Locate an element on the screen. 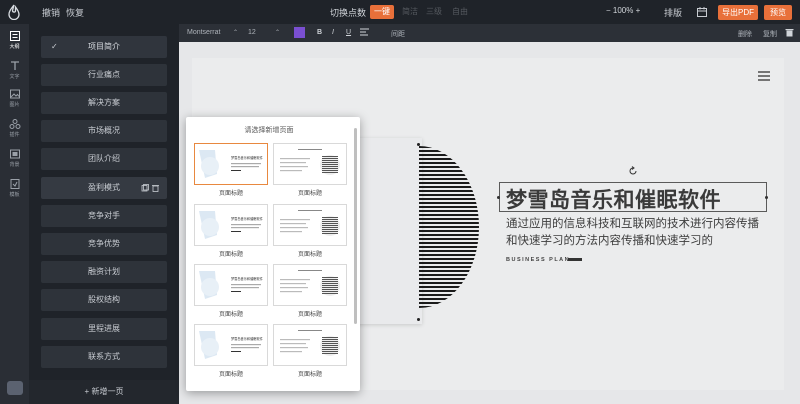  font-family-select: Montserrat is located at coordinates (203, 32).